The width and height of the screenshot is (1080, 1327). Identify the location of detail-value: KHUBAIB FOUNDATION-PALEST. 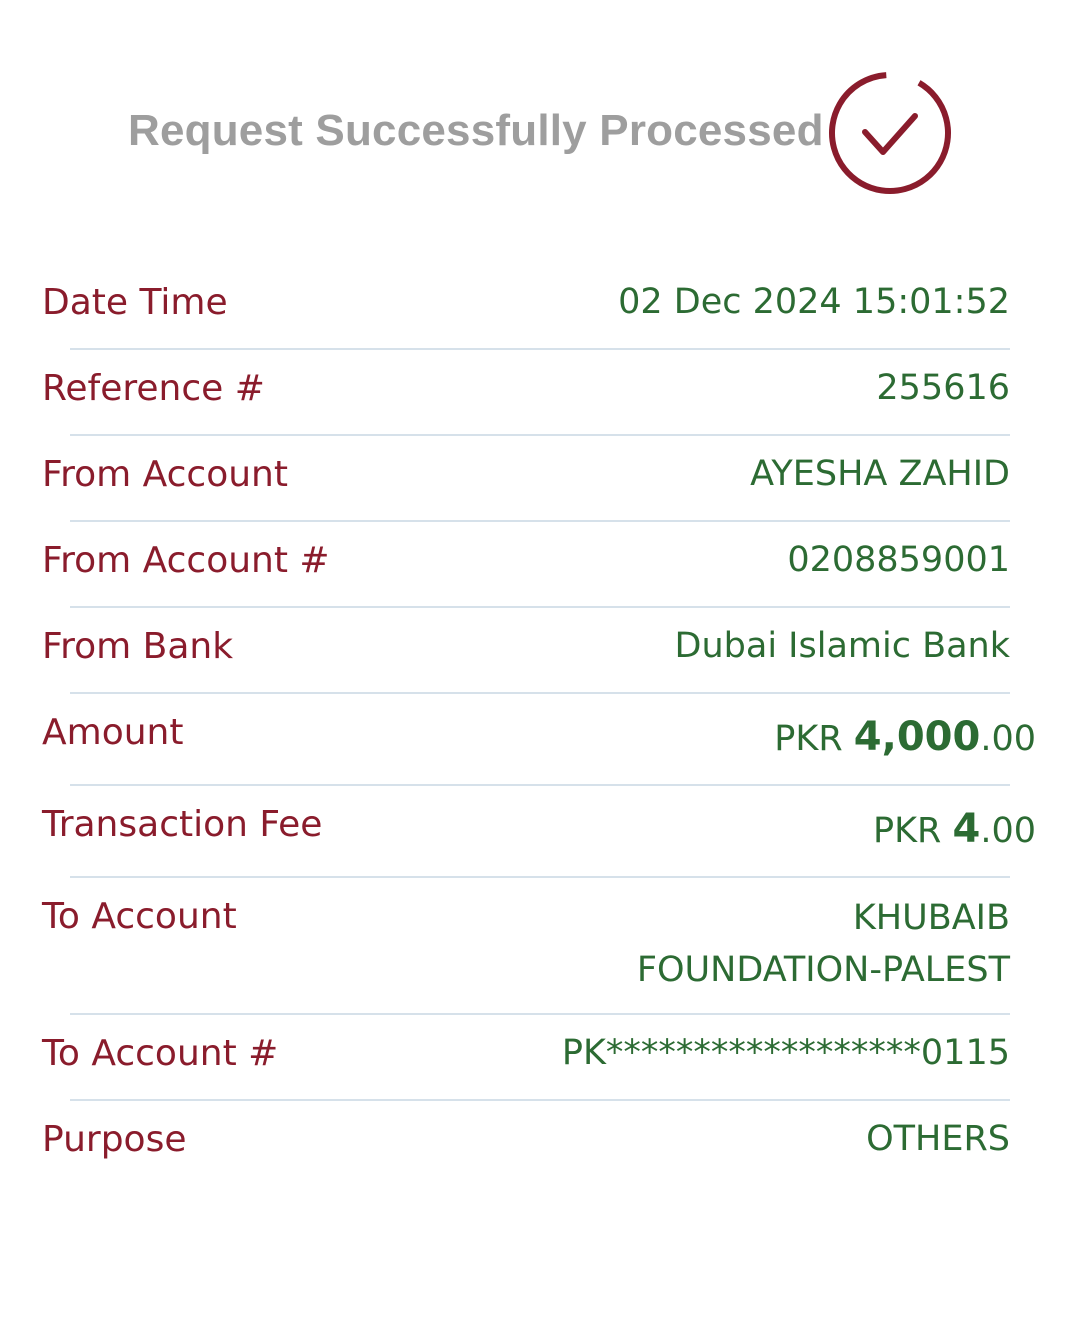
(800, 944).